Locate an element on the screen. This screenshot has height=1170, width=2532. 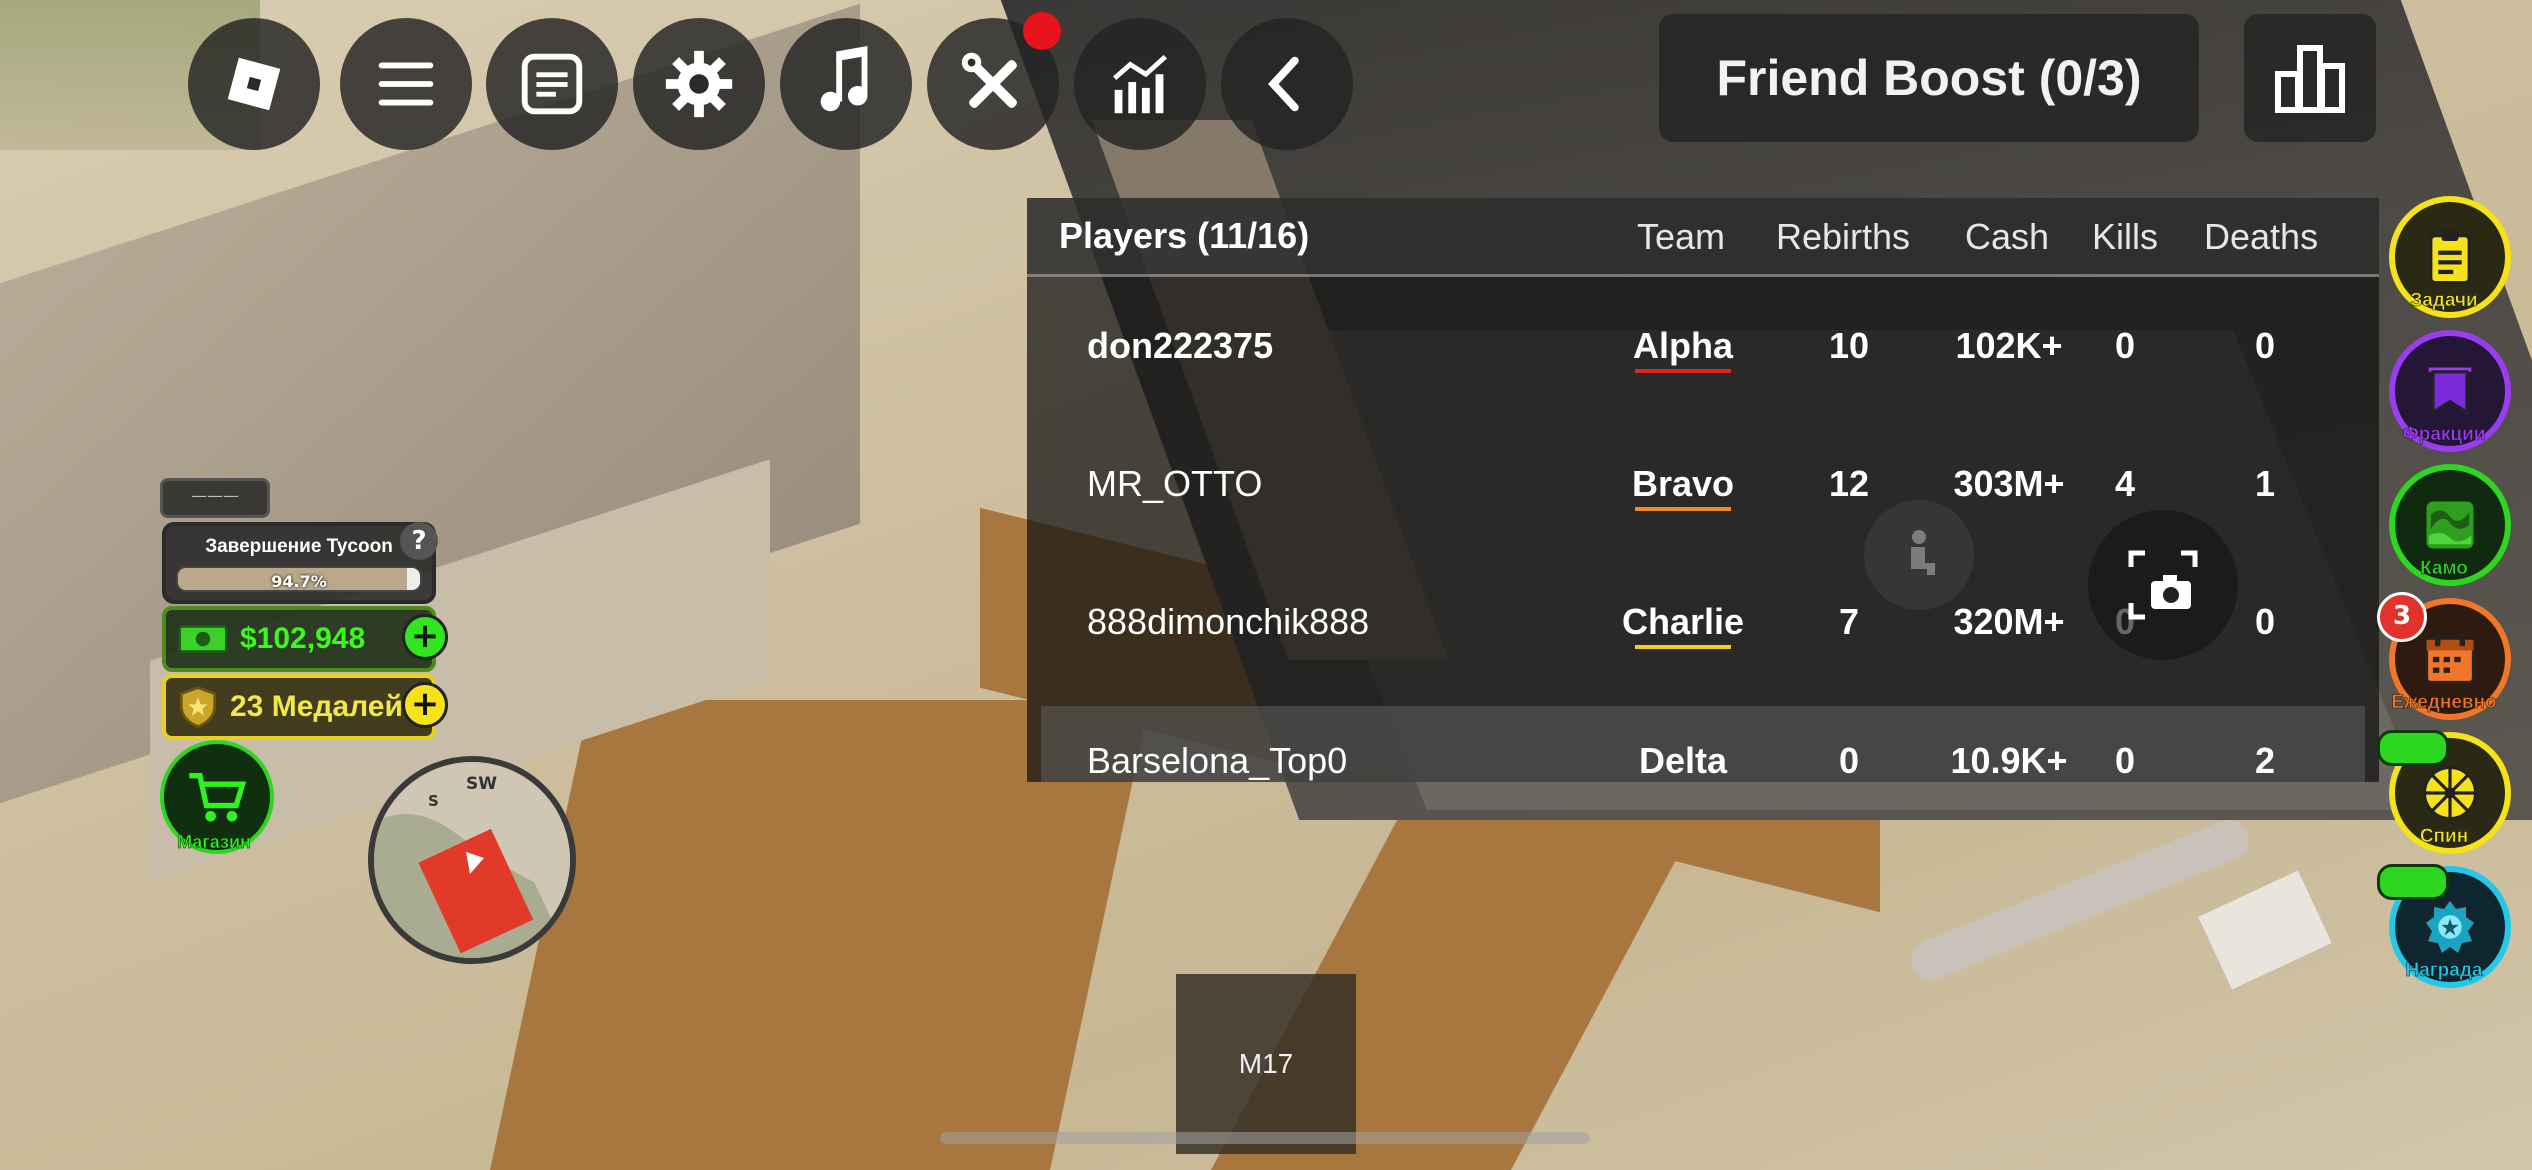
daily-notification-badge: 3 is located at coordinates (2402, 617).